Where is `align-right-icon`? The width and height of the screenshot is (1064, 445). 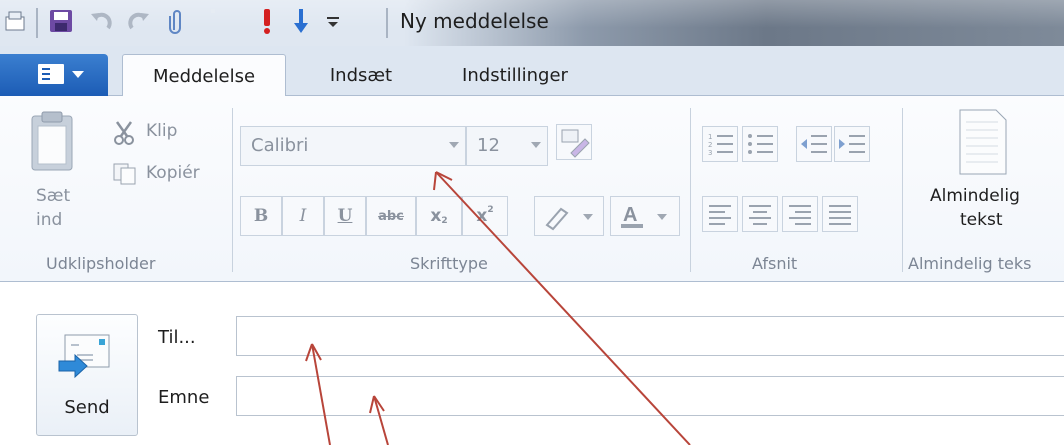 align-right-icon is located at coordinates (800, 215).